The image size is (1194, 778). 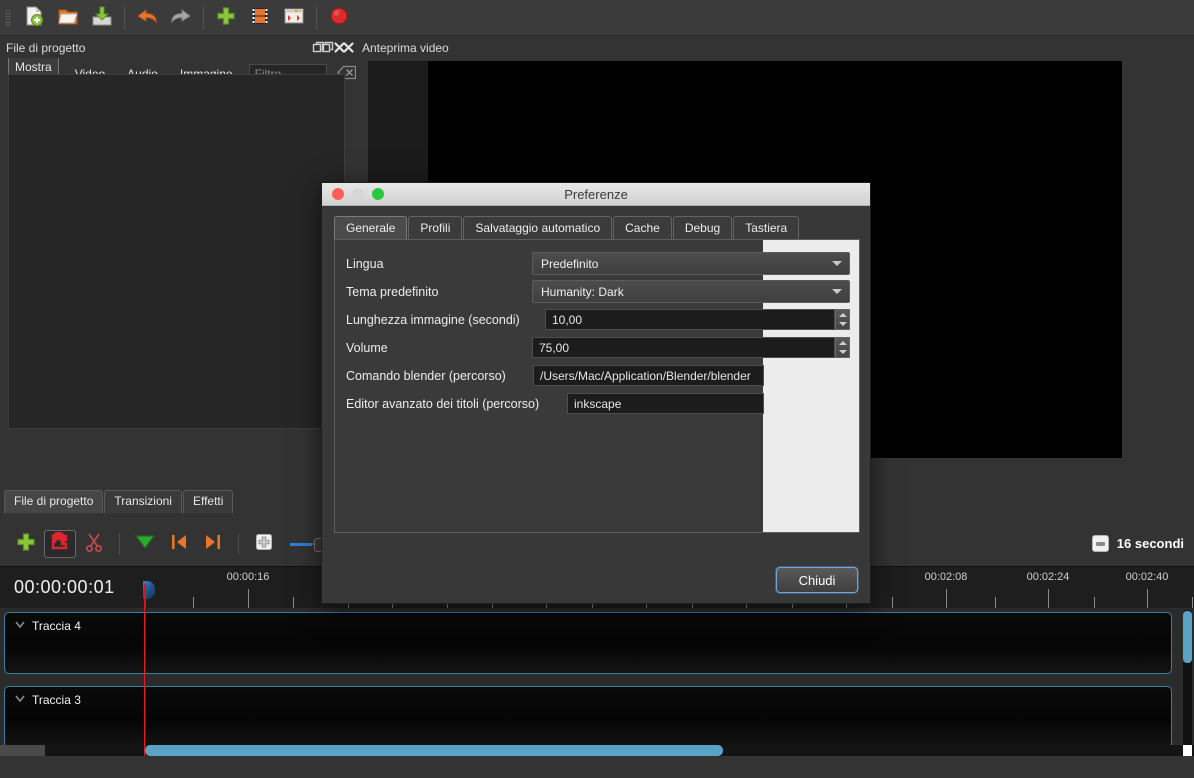 I want to click on open-project-button, so click(x=68, y=18).